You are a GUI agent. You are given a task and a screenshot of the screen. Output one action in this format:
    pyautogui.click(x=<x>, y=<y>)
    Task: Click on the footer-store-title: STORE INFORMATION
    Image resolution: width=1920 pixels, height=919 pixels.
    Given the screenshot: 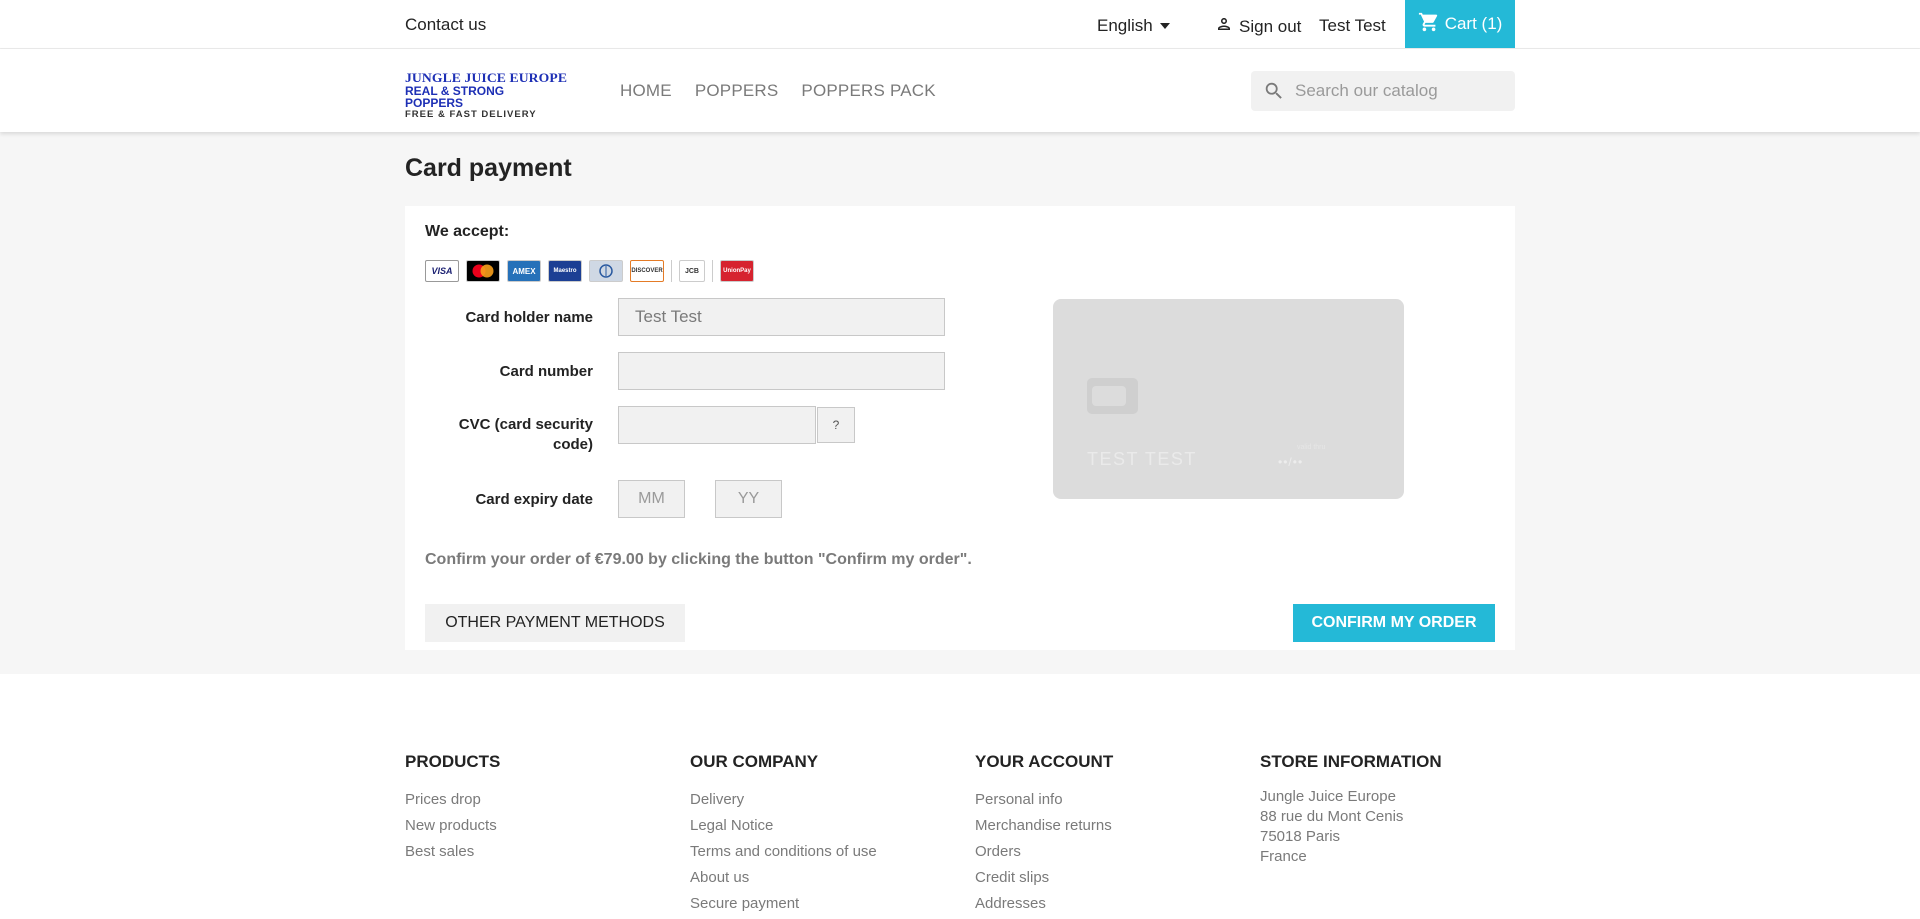 What is the action you would take?
    pyautogui.click(x=1351, y=761)
    